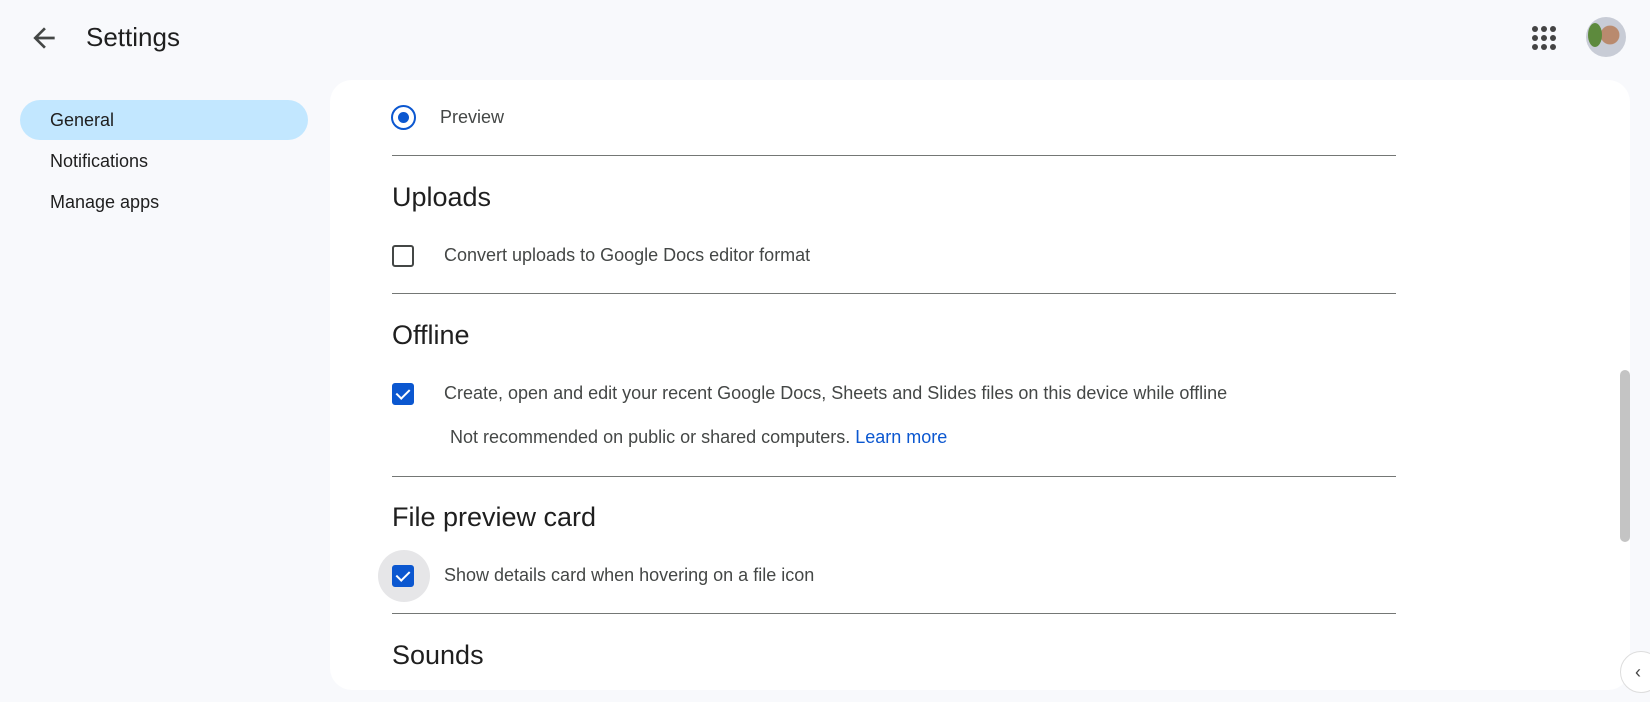  I want to click on preview-label: Preview, so click(472, 117).